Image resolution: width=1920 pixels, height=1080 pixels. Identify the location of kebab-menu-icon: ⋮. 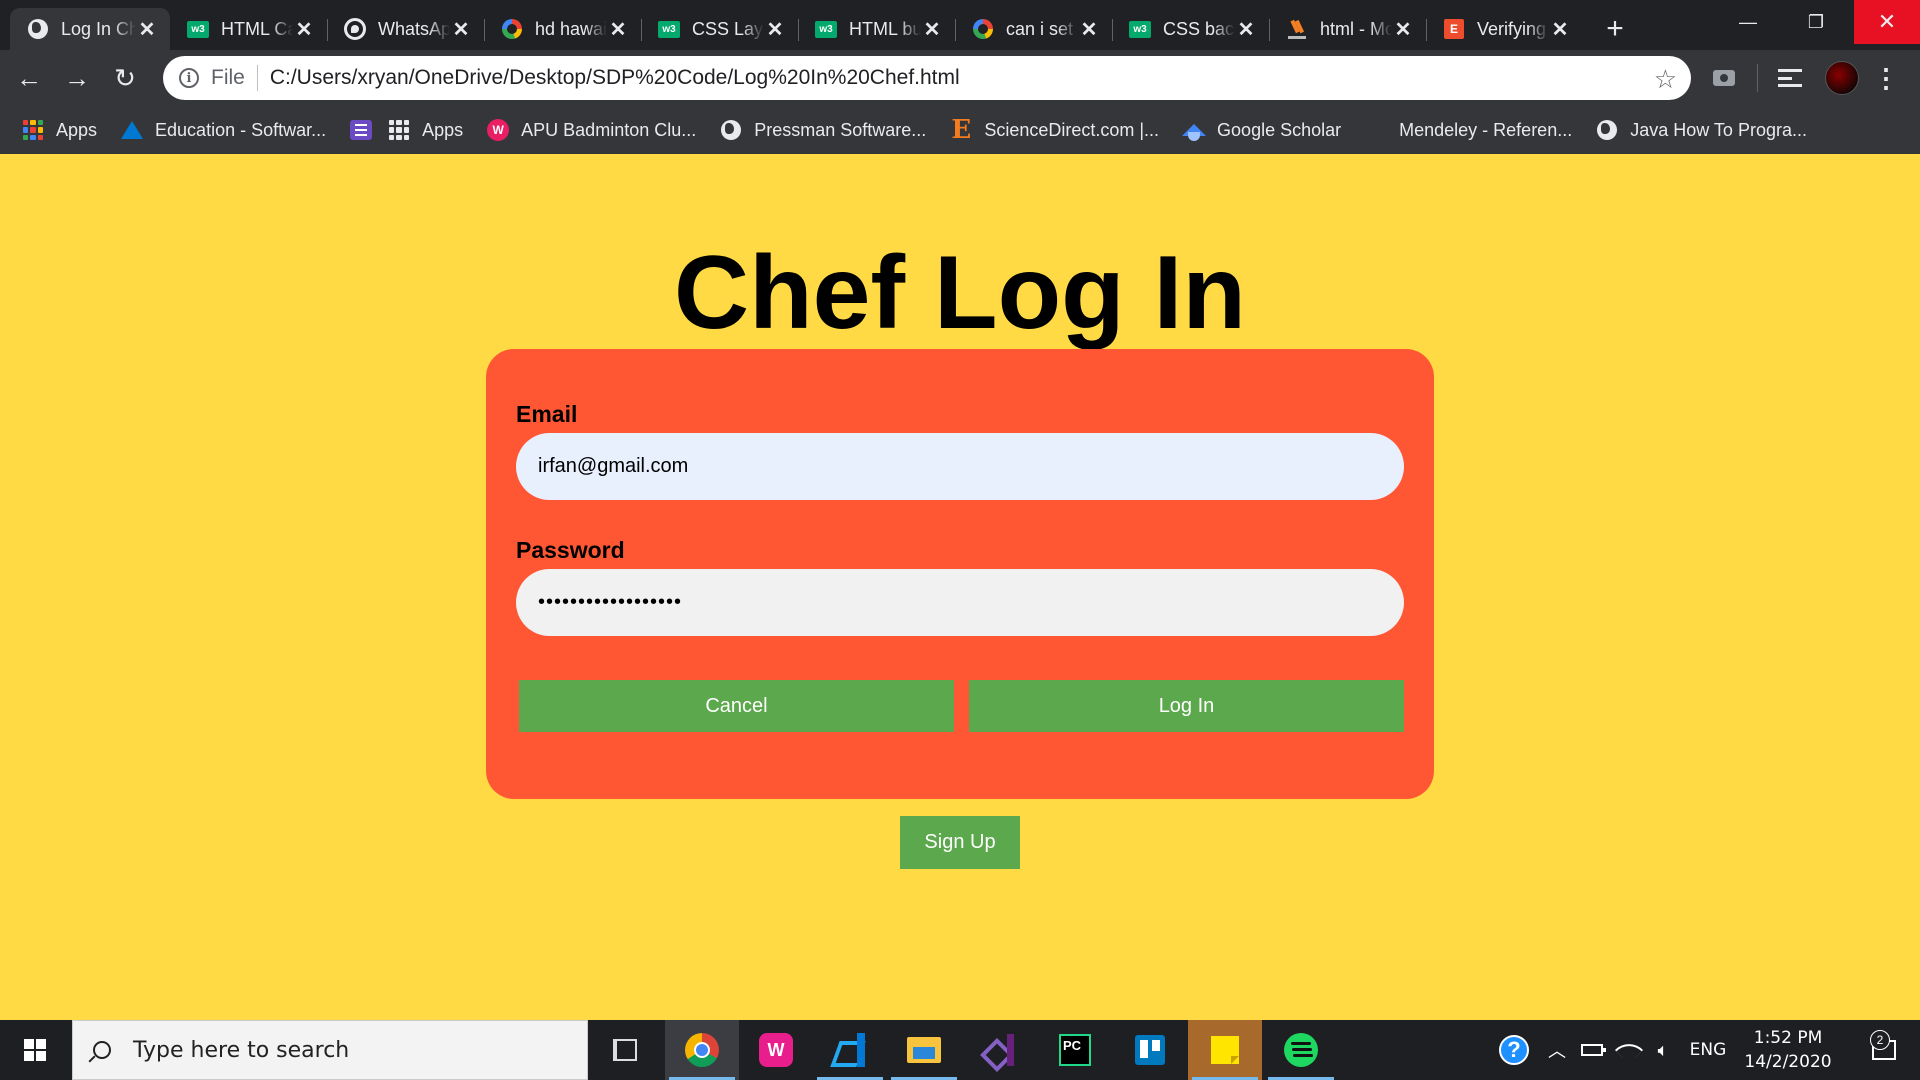
(1886, 77).